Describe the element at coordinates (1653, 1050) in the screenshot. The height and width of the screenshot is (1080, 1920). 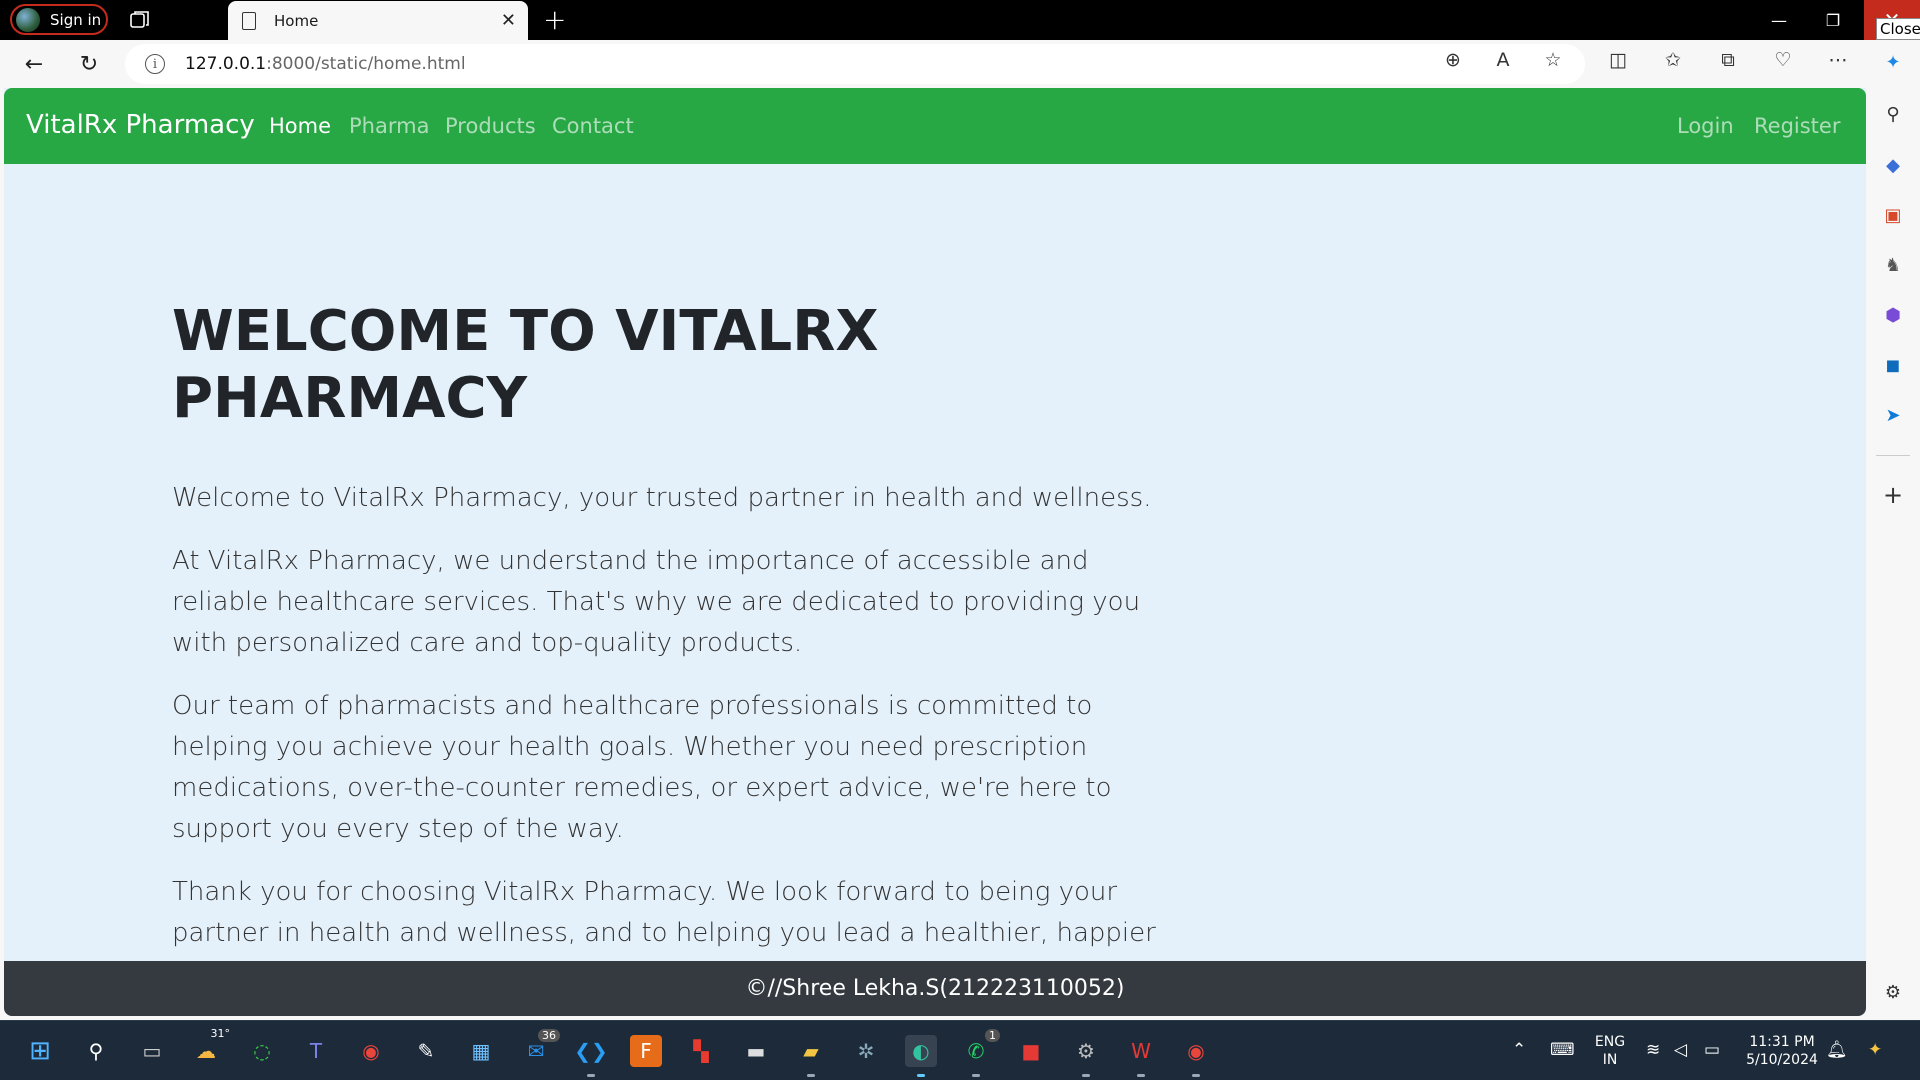
I see `wifi-icon: ≋` at that location.